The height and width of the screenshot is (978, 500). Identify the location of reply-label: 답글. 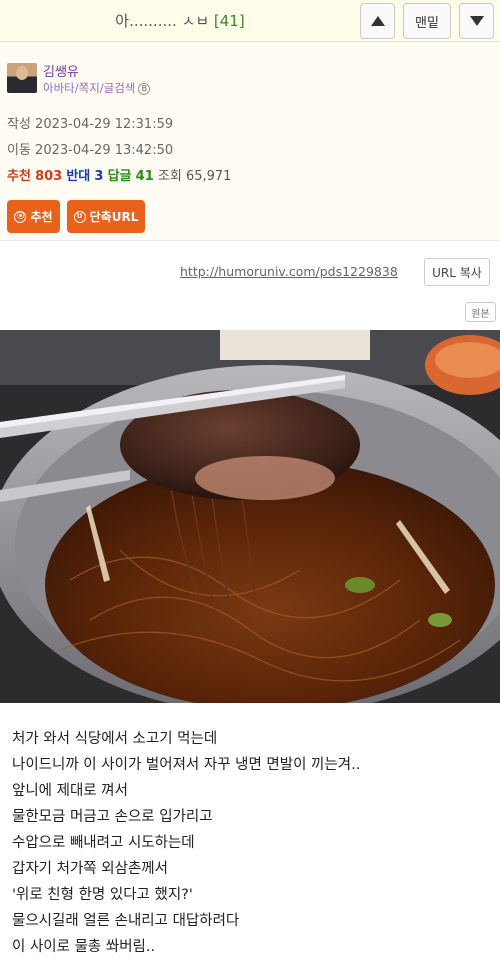
(119, 176).